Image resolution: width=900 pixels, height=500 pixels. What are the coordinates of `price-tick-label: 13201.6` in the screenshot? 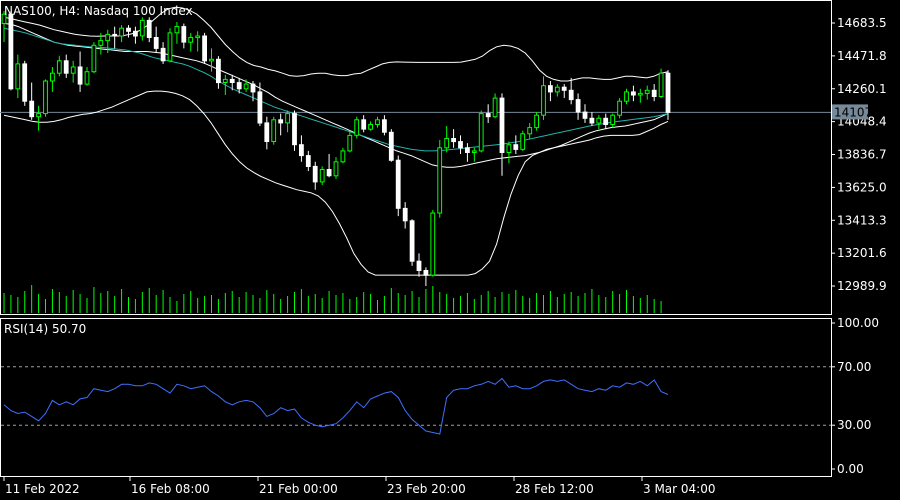 It's located at (862, 253).